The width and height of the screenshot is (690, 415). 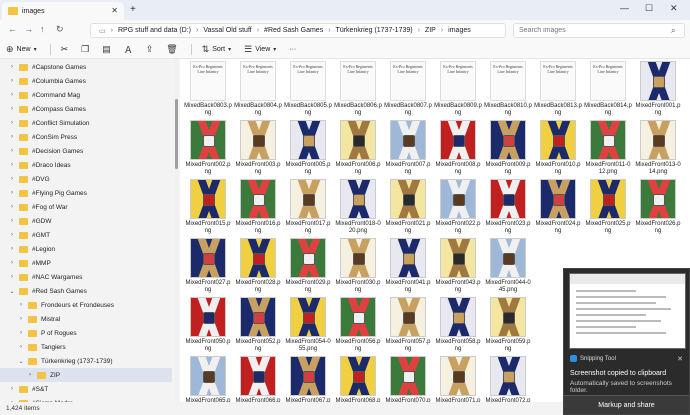 I want to click on file-item: MixedFront009.png, so click(x=508, y=149).